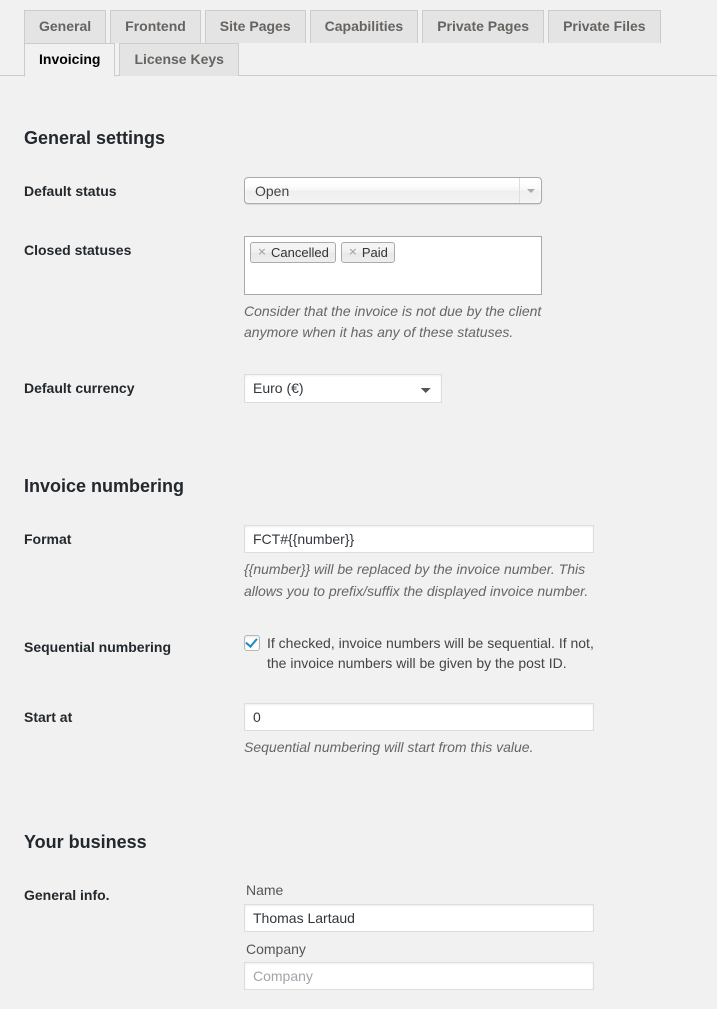 This screenshot has height=1009, width=717. What do you see at coordinates (104, 485) in the screenshot?
I see `section-title-invoice-numbering: Invoice numbering` at bounding box center [104, 485].